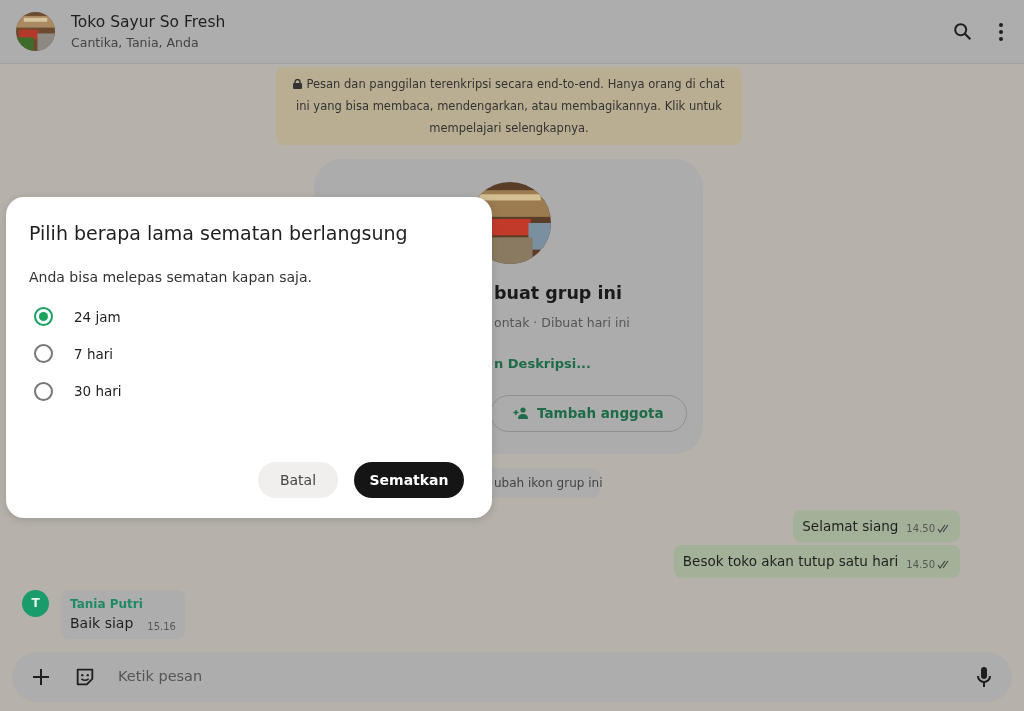 The image size is (1024, 711). I want to click on message-time: 15.16, so click(161, 626).